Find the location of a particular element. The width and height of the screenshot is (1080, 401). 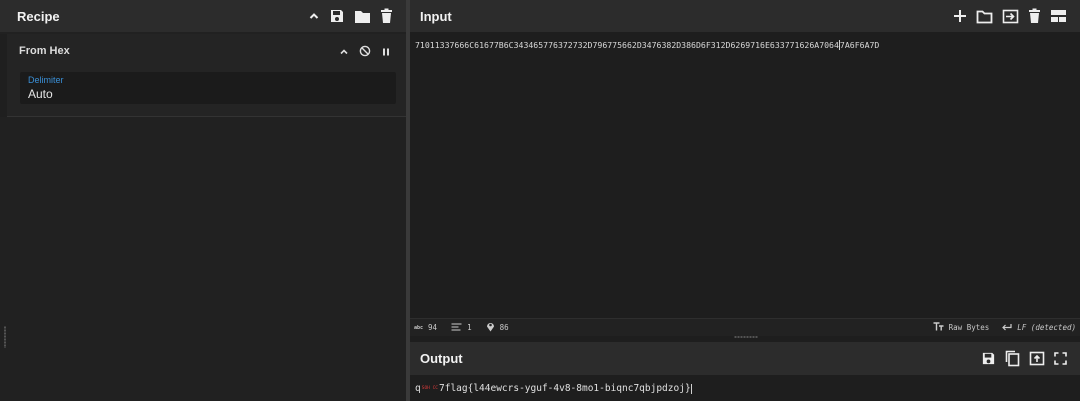

eol-value: LF (detected) is located at coordinates (1046, 327).